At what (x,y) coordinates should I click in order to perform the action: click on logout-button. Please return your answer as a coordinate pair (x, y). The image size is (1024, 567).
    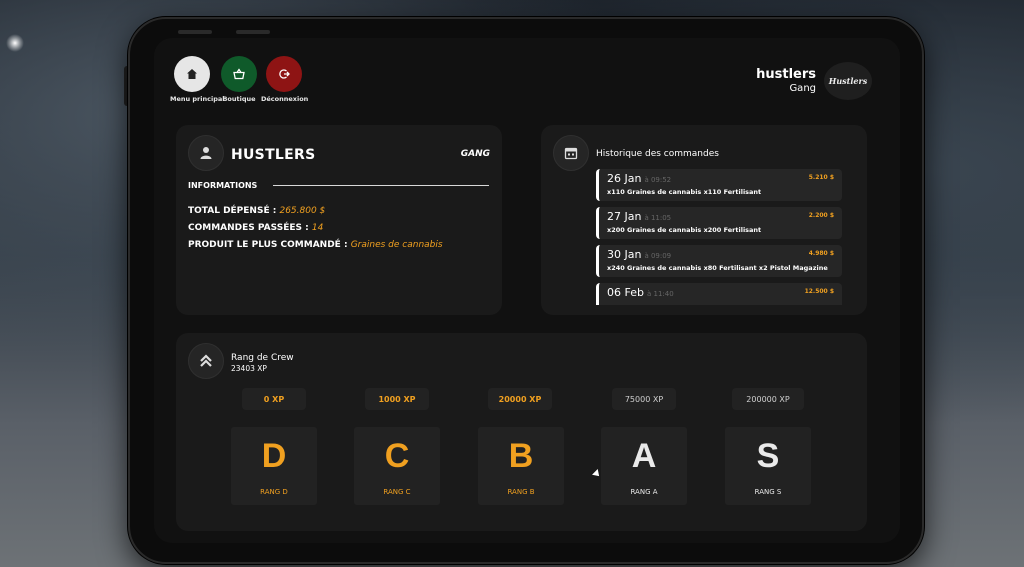
    Looking at the image, I should click on (284, 74).